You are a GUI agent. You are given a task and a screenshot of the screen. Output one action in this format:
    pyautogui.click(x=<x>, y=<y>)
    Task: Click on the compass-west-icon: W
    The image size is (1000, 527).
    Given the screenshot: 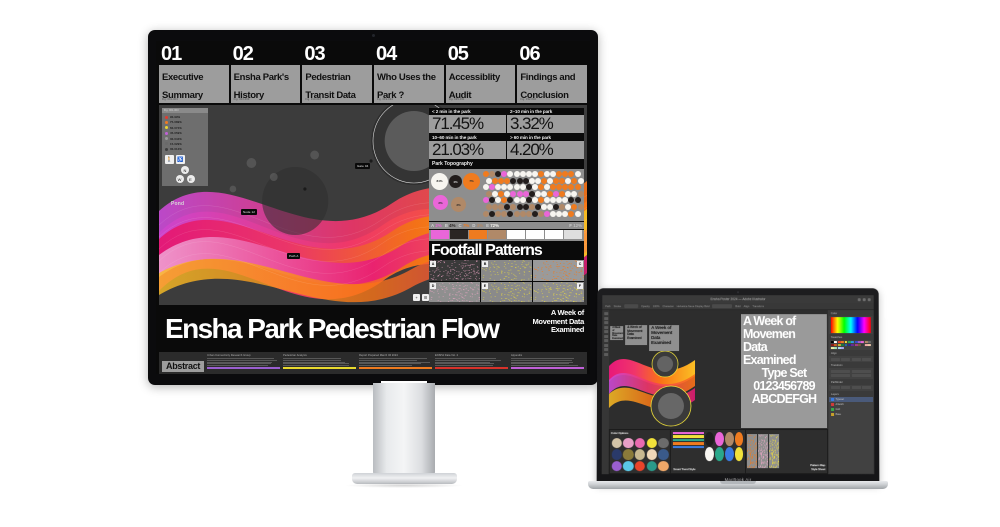 What is the action you would take?
    pyautogui.click(x=179, y=179)
    